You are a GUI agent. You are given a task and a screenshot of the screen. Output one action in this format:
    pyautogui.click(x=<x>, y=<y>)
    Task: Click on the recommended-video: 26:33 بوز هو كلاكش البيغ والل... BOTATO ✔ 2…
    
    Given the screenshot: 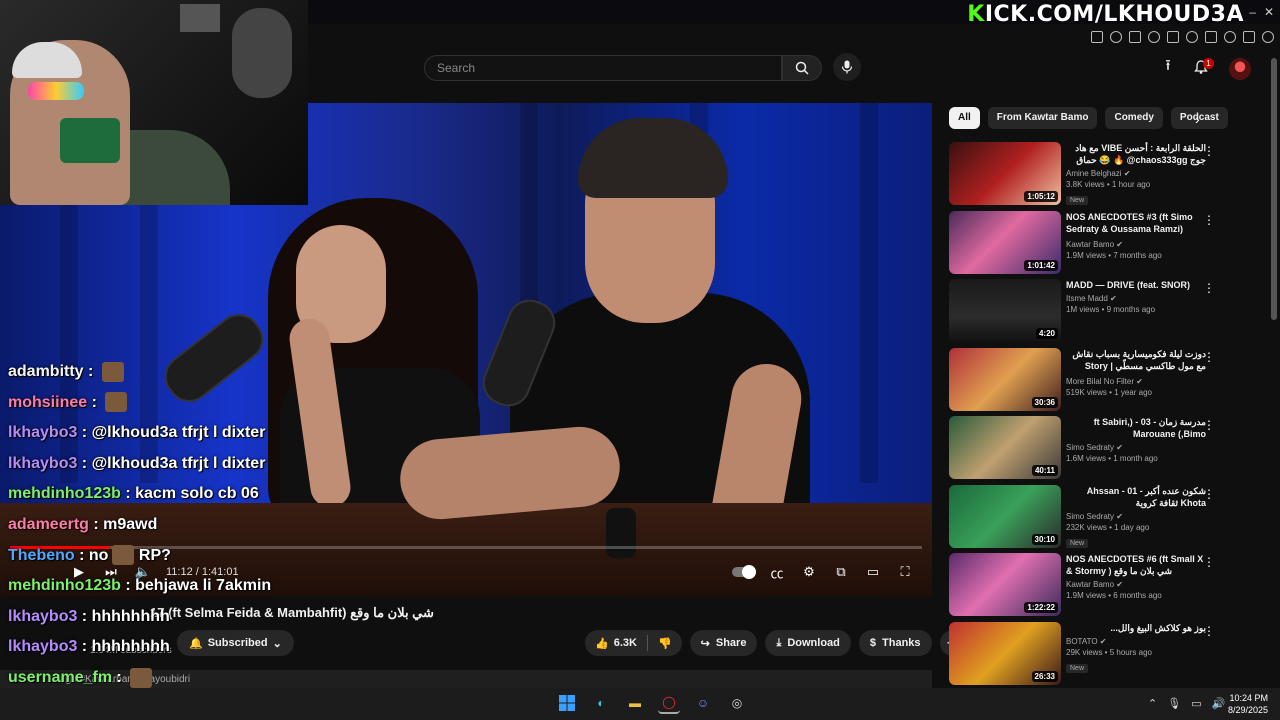 What is the action you would take?
    pyautogui.click(x=1085, y=656)
    